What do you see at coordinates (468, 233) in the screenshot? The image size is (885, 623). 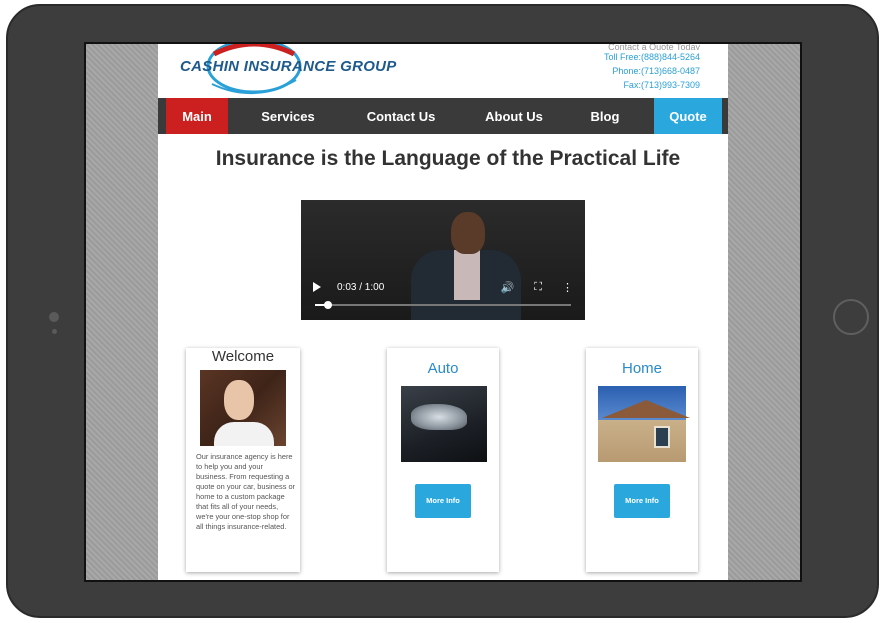 I see `video-person-head` at bounding box center [468, 233].